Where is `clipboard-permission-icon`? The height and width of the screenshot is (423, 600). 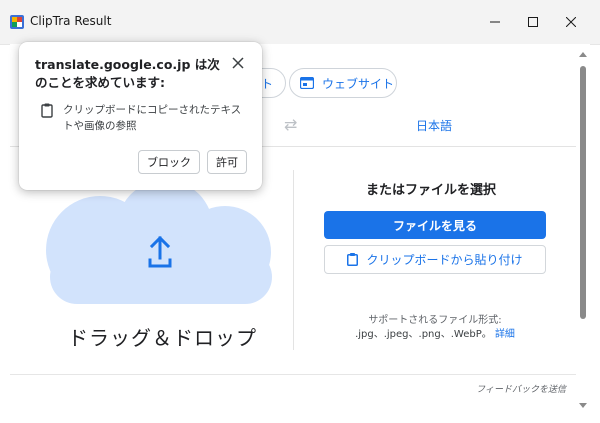 clipboard-permission-icon is located at coordinates (47, 110).